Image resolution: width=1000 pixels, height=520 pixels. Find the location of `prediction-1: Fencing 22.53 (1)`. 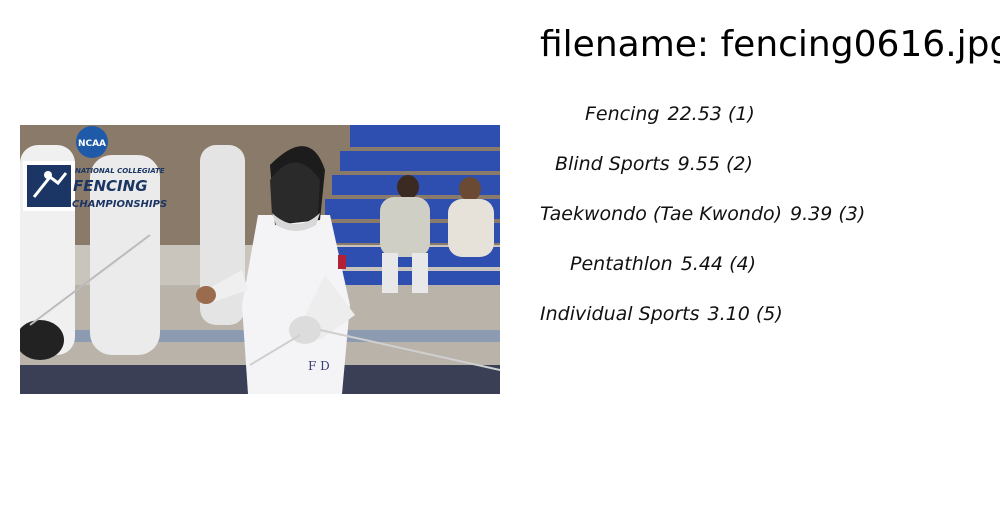

prediction-1: Fencing 22.53 (1) is located at coordinates (670, 114).